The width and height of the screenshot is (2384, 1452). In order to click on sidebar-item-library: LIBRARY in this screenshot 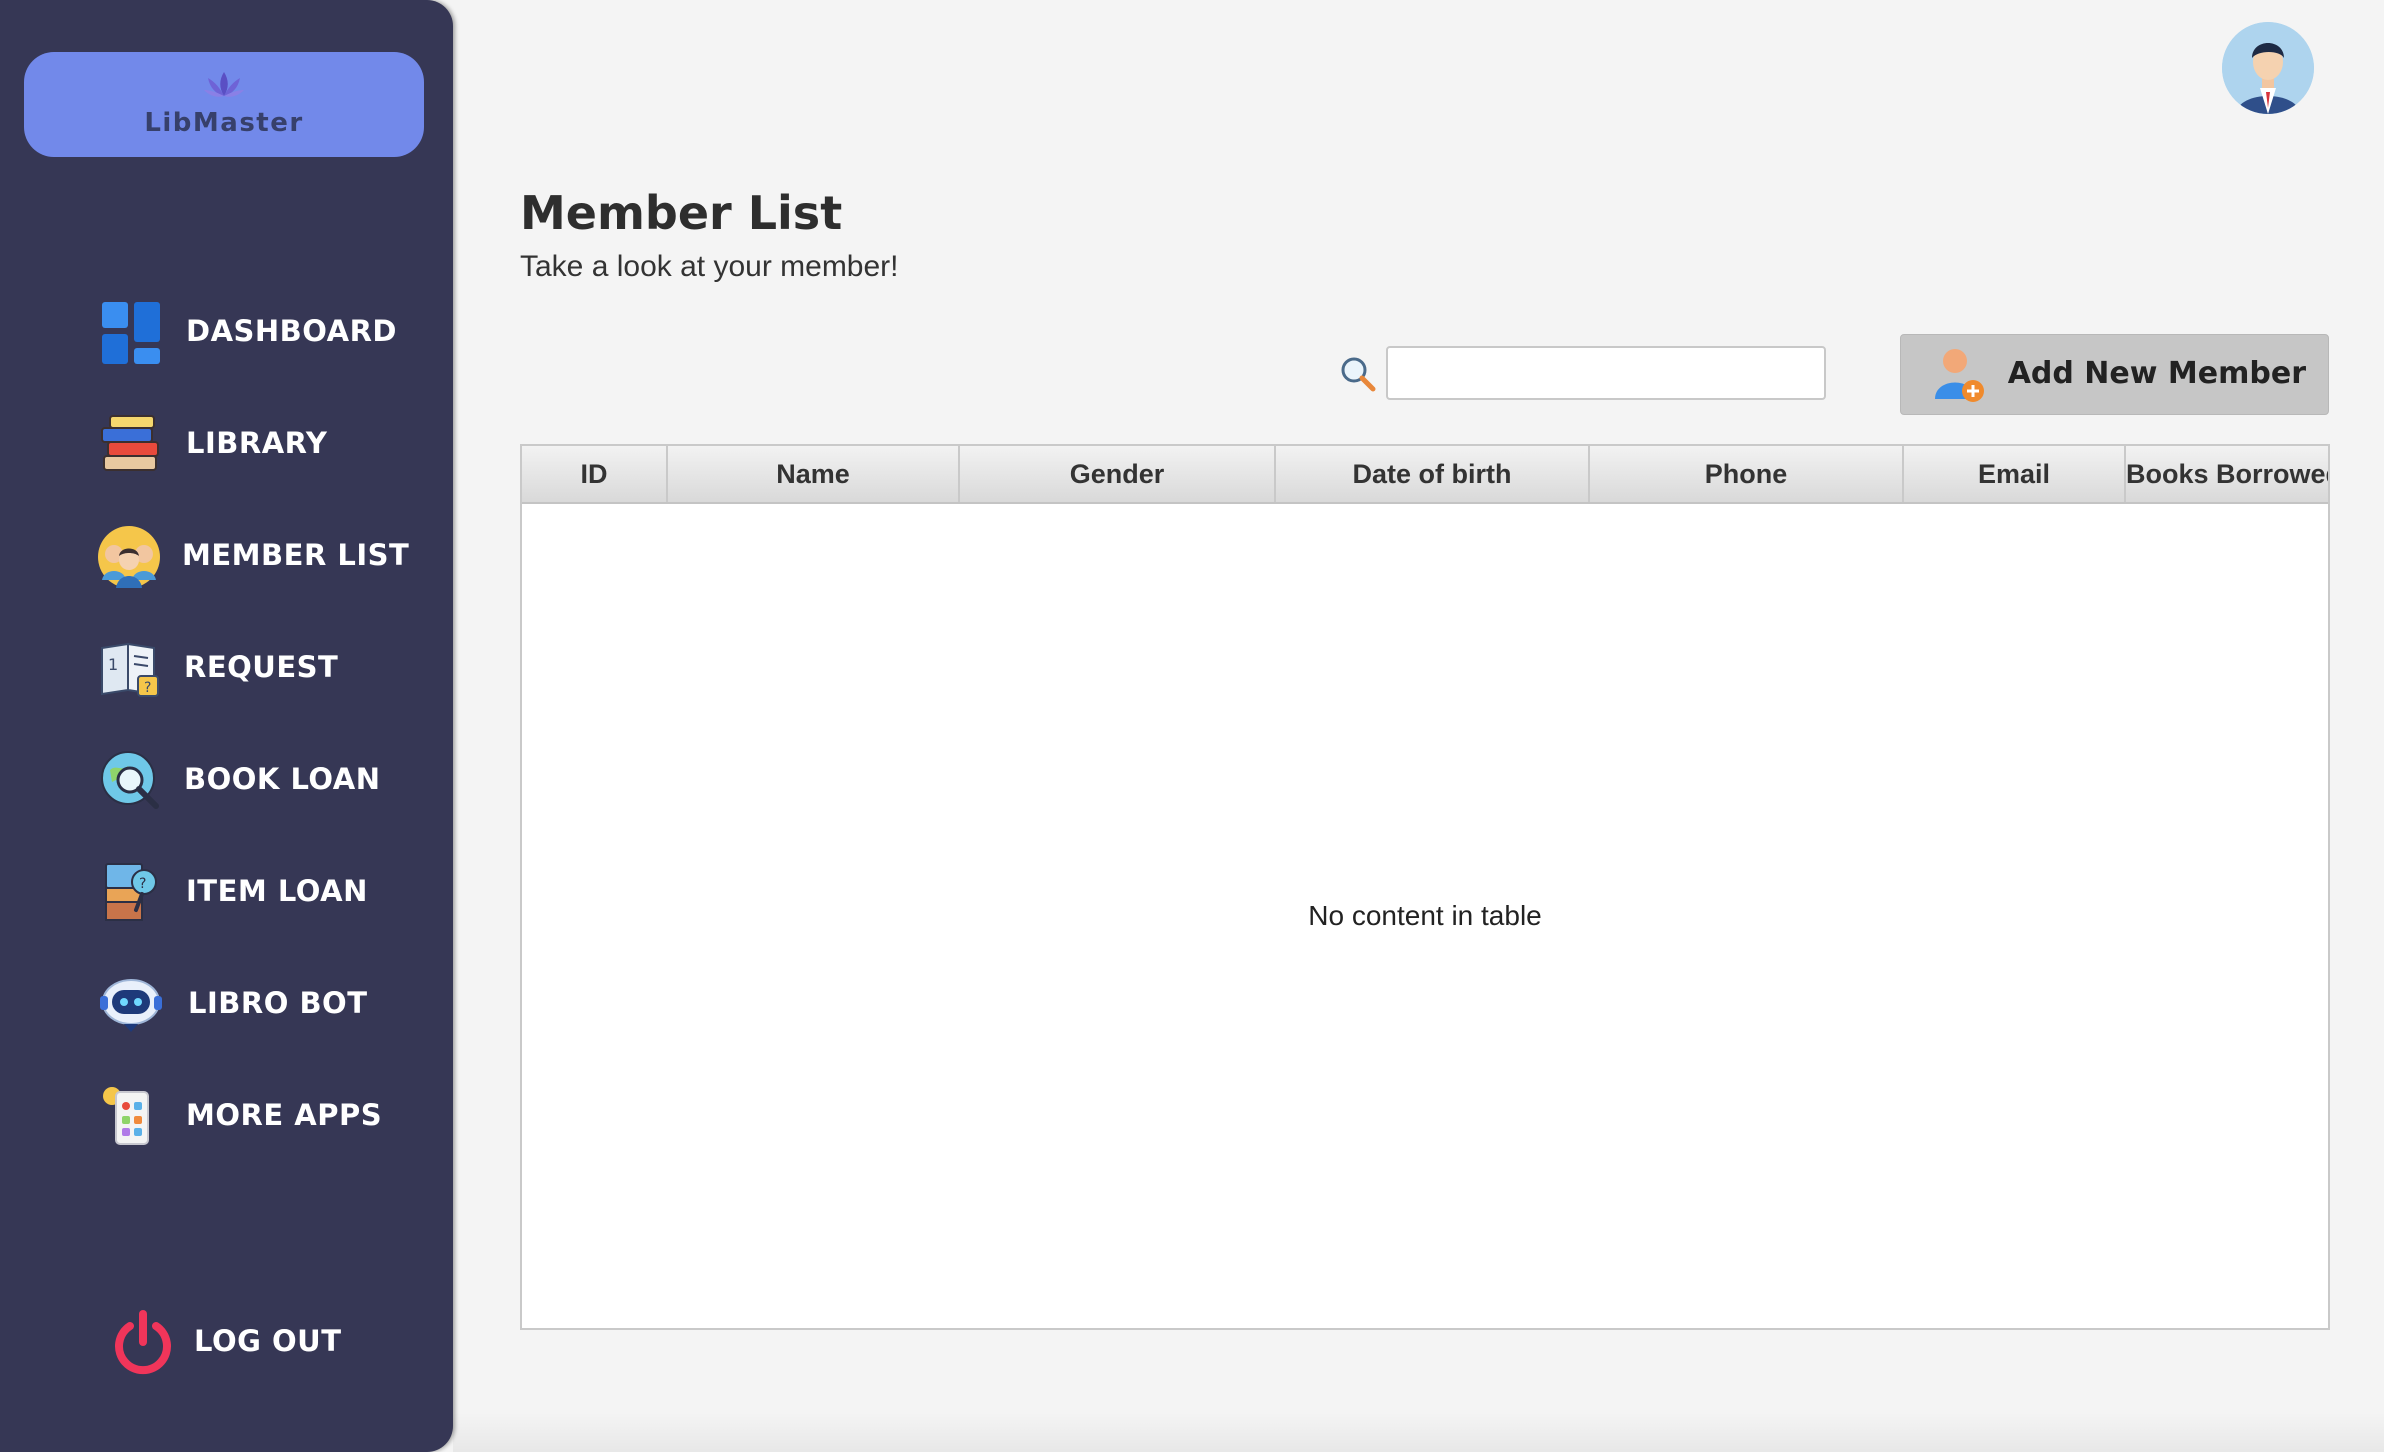, I will do `click(263, 444)`.